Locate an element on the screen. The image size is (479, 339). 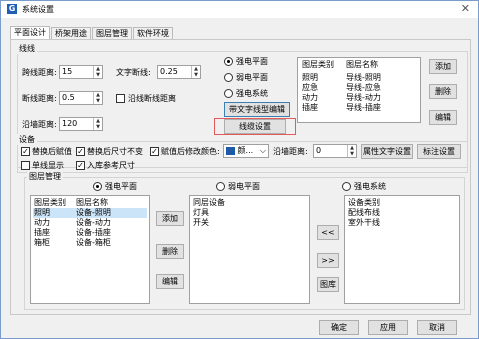
keep-size-label: 替换后尺寸不变 is located at coordinates (115, 151).